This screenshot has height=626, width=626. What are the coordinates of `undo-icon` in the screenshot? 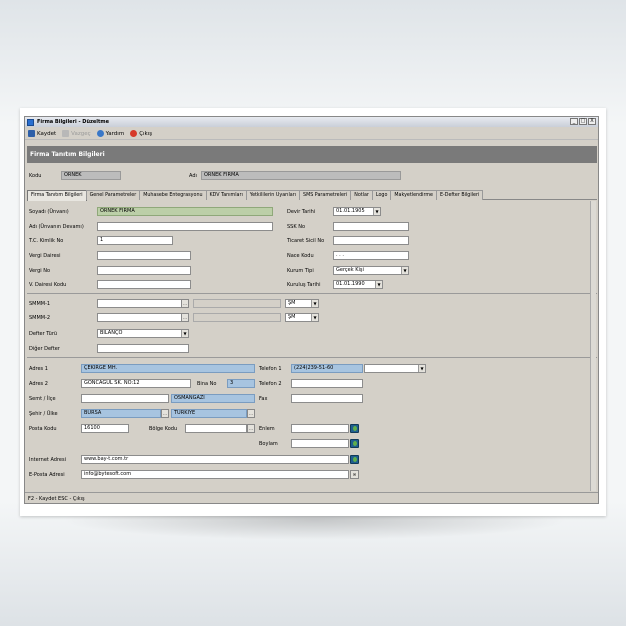 It's located at (66, 133).